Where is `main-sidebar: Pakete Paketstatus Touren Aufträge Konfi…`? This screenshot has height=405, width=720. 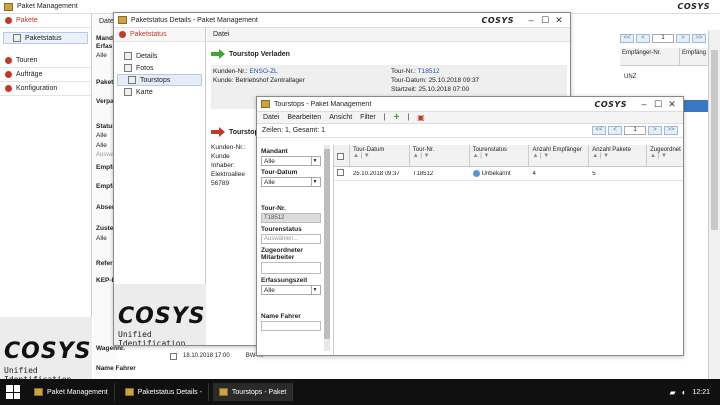 main-sidebar: Pakete Paketstatus Touren Aufträge Konfi… is located at coordinates (46, 196).